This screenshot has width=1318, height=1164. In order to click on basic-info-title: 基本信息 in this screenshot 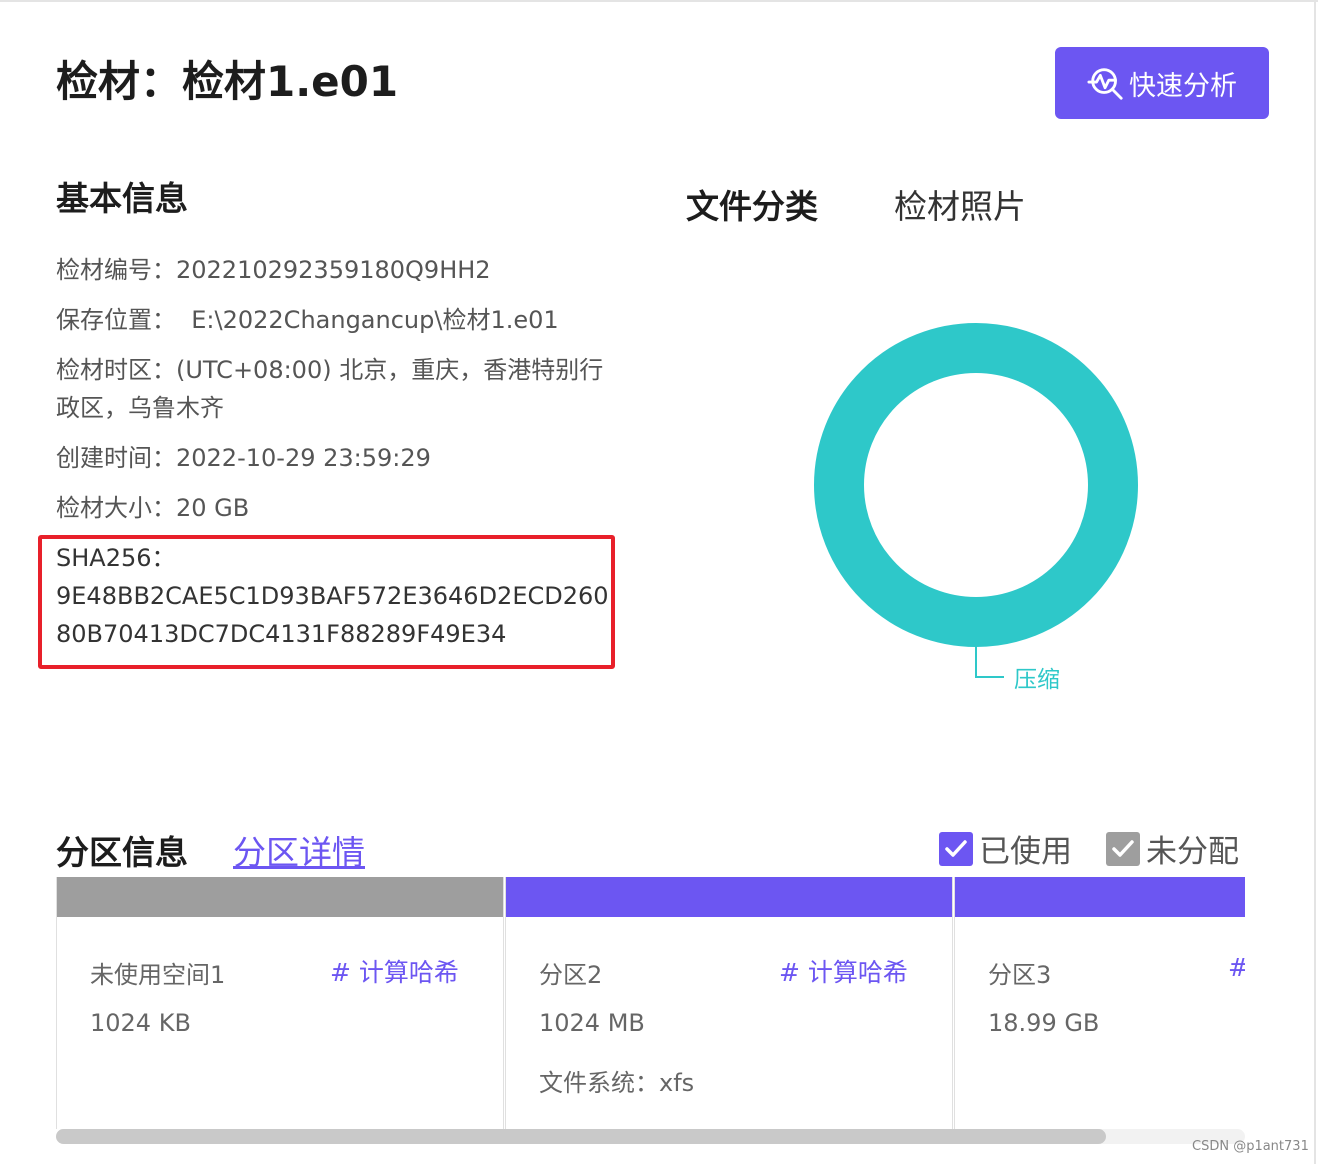, I will do `click(122, 198)`.